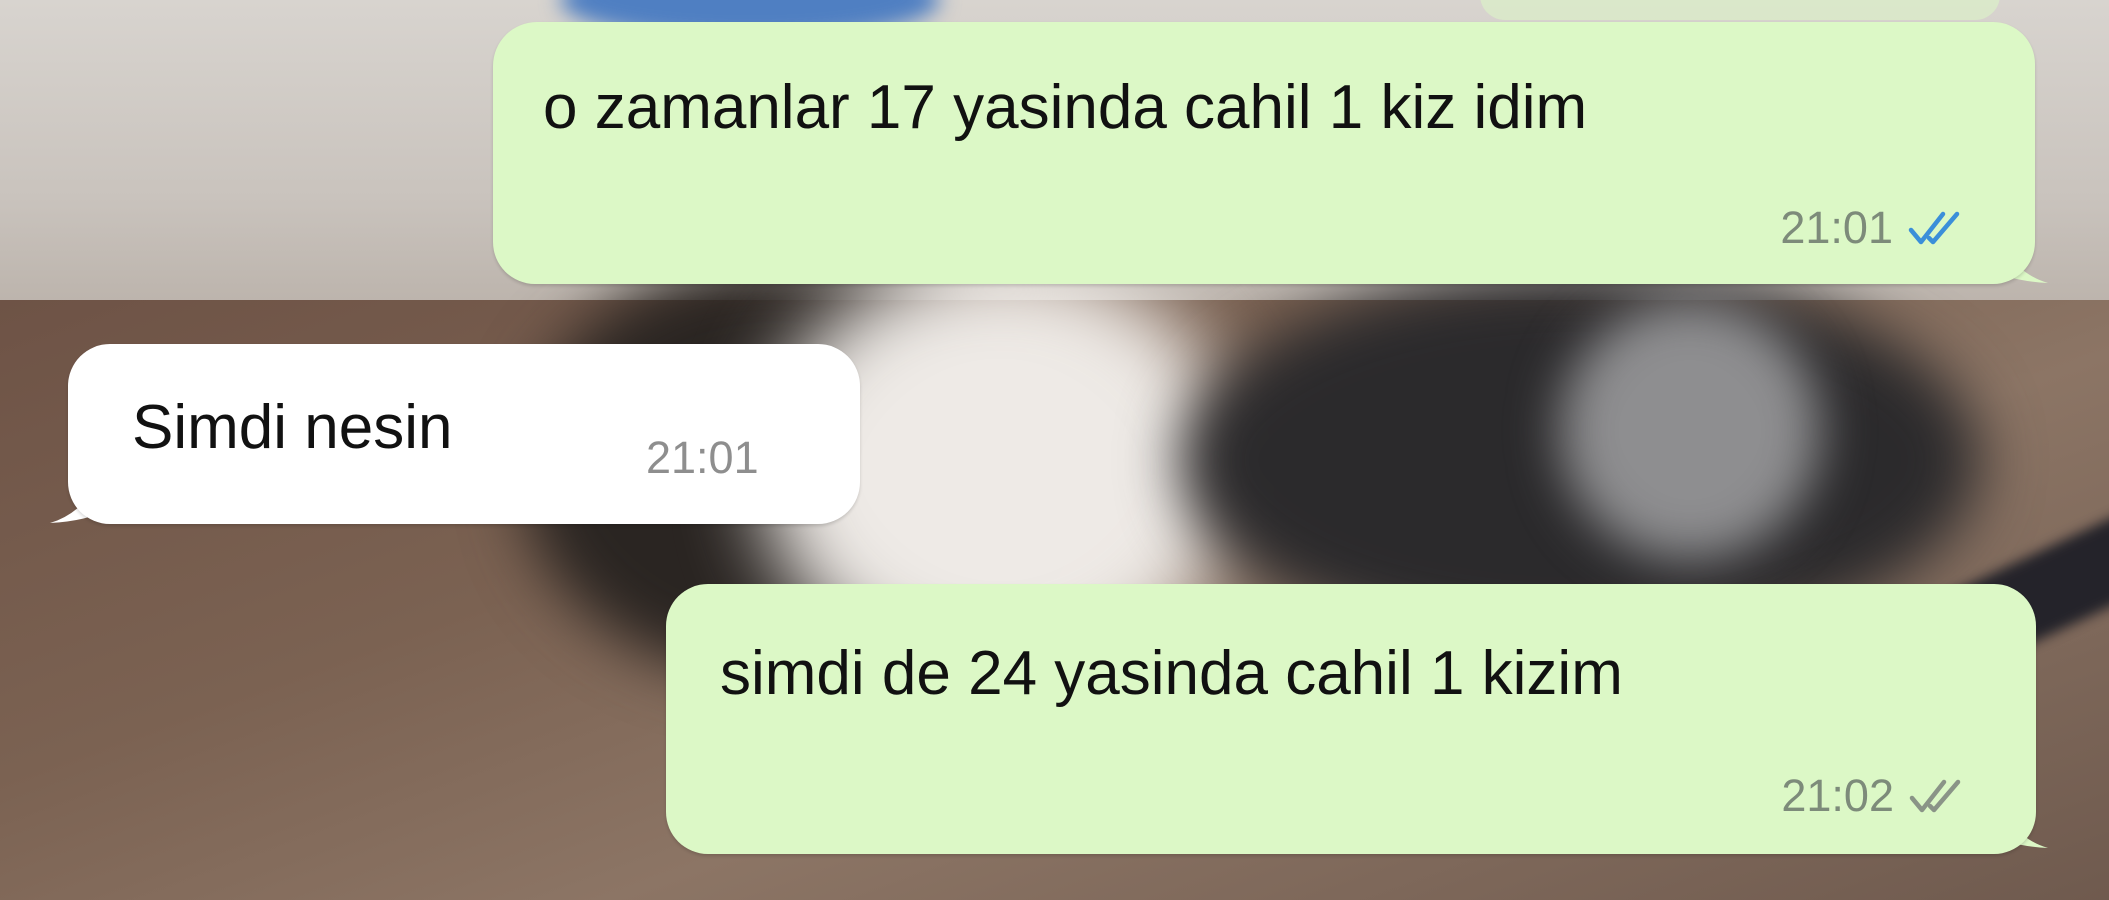 The width and height of the screenshot is (2109, 900). What do you see at coordinates (1065, 107) in the screenshot?
I see `message-text: o zamanlar 17 yasinda cahil 1 kiz idim` at bounding box center [1065, 107].